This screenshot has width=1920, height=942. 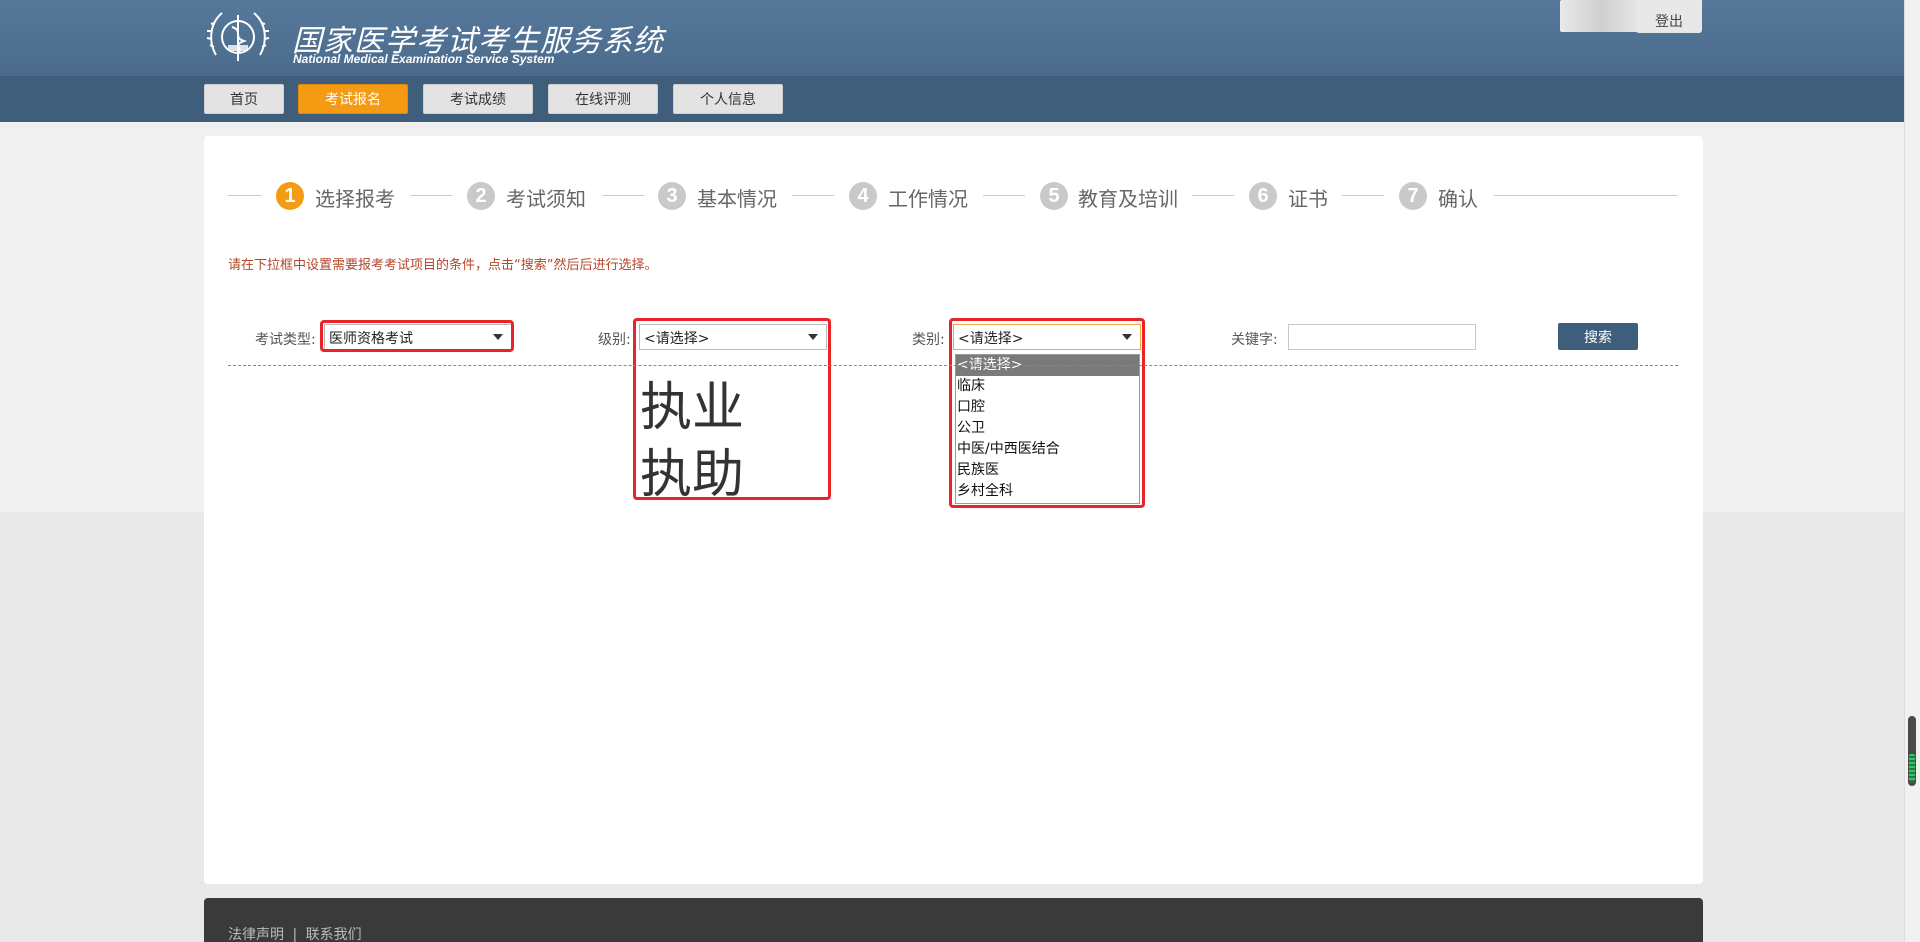 I want to click on footer-links: 法律声明 | 联系我们, so click(x=295, y=933).